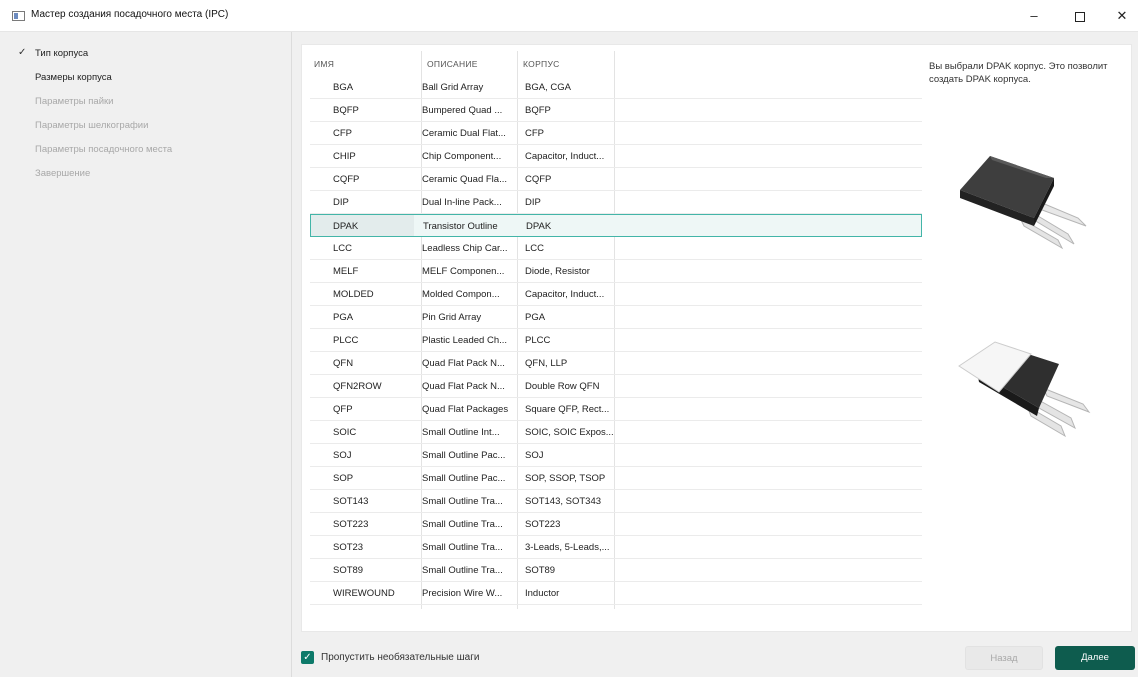 The image size is (1138, 677). What do you see at coordinates (616, 593) in the screenshot?
I see `table-row: WIREWOUND Precision Wire W... Inductor` at bounding box center [616, 593].